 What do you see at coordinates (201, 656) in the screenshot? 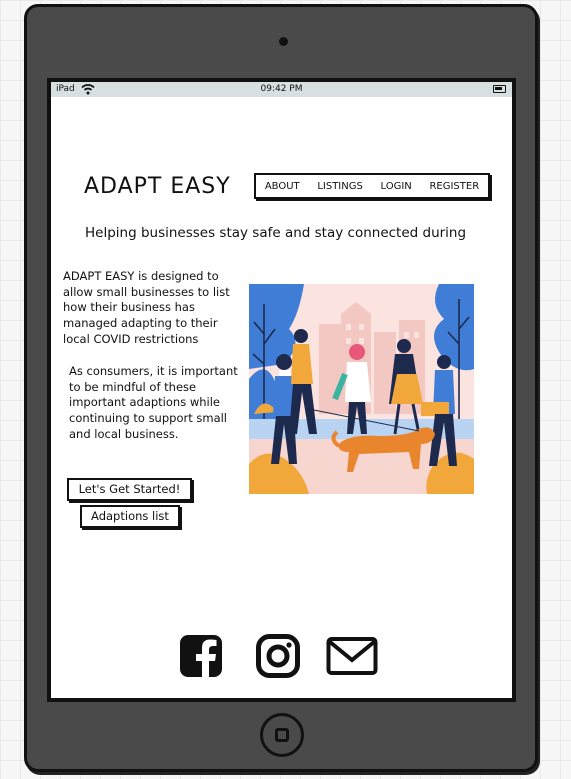
I see `facebook-icon` at bounding box center [201, 656].